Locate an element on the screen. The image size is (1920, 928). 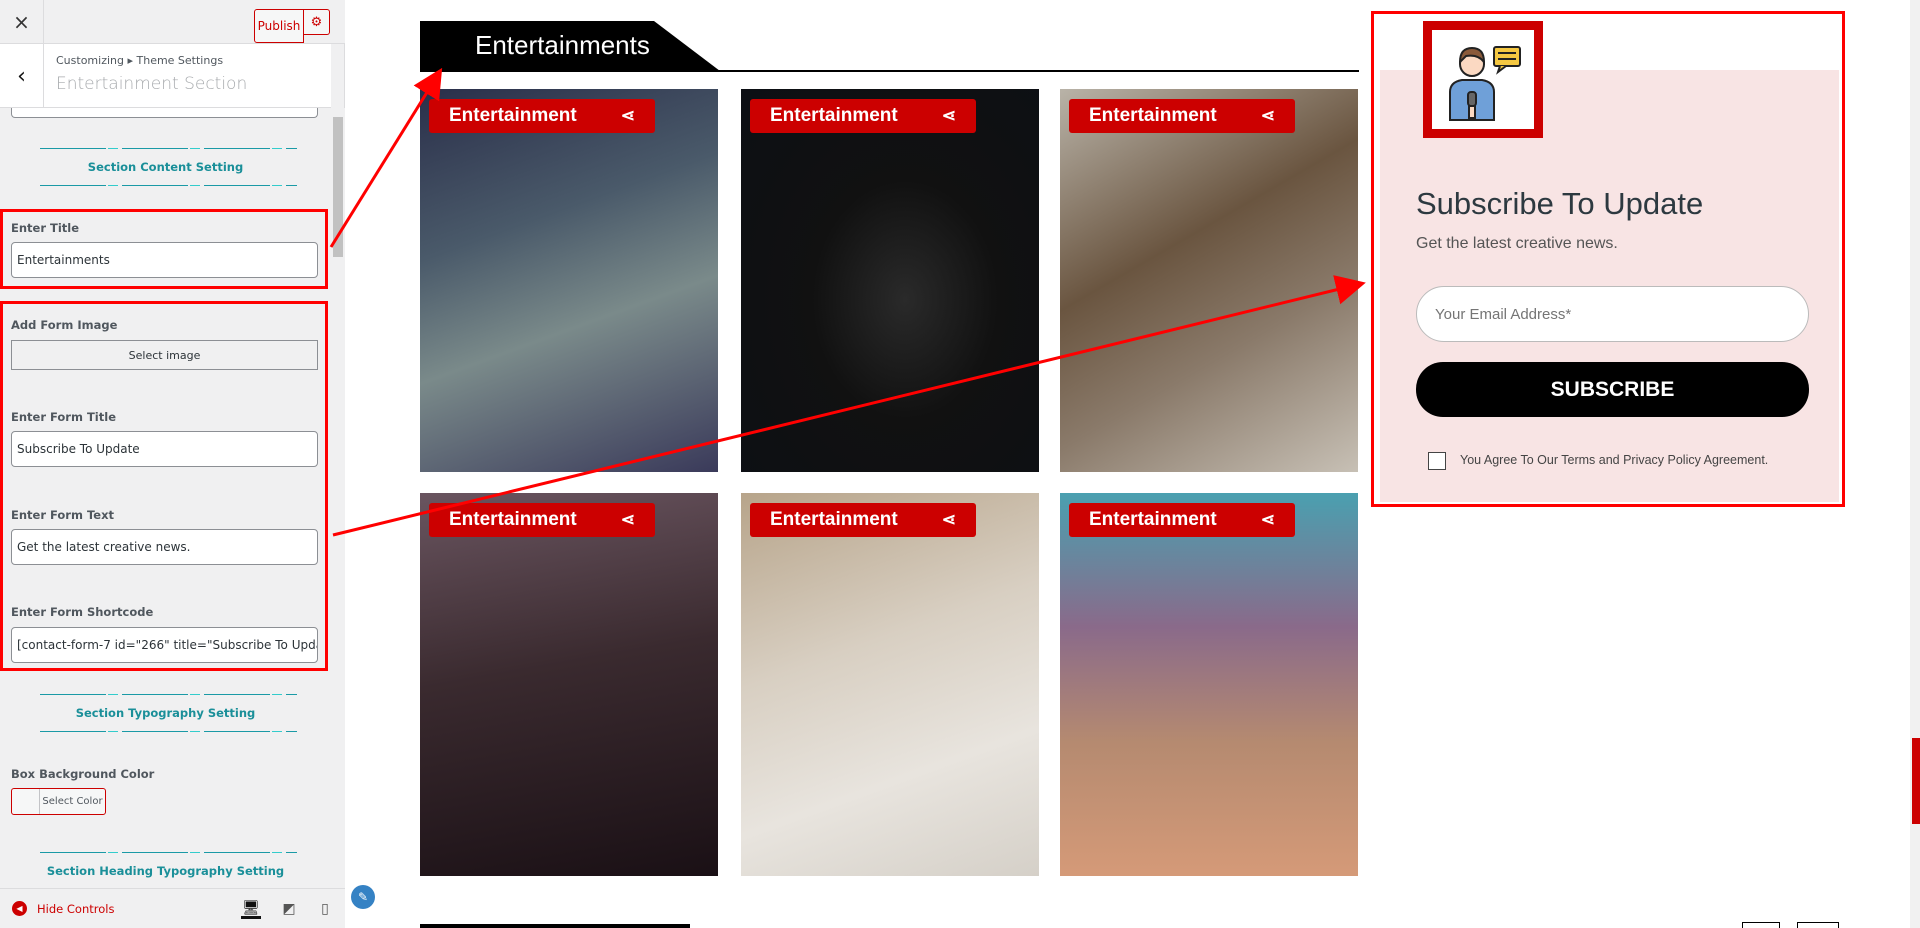
breadcrumb: Customizing ▸ Theme Settings is located at coordinates (140, 60).